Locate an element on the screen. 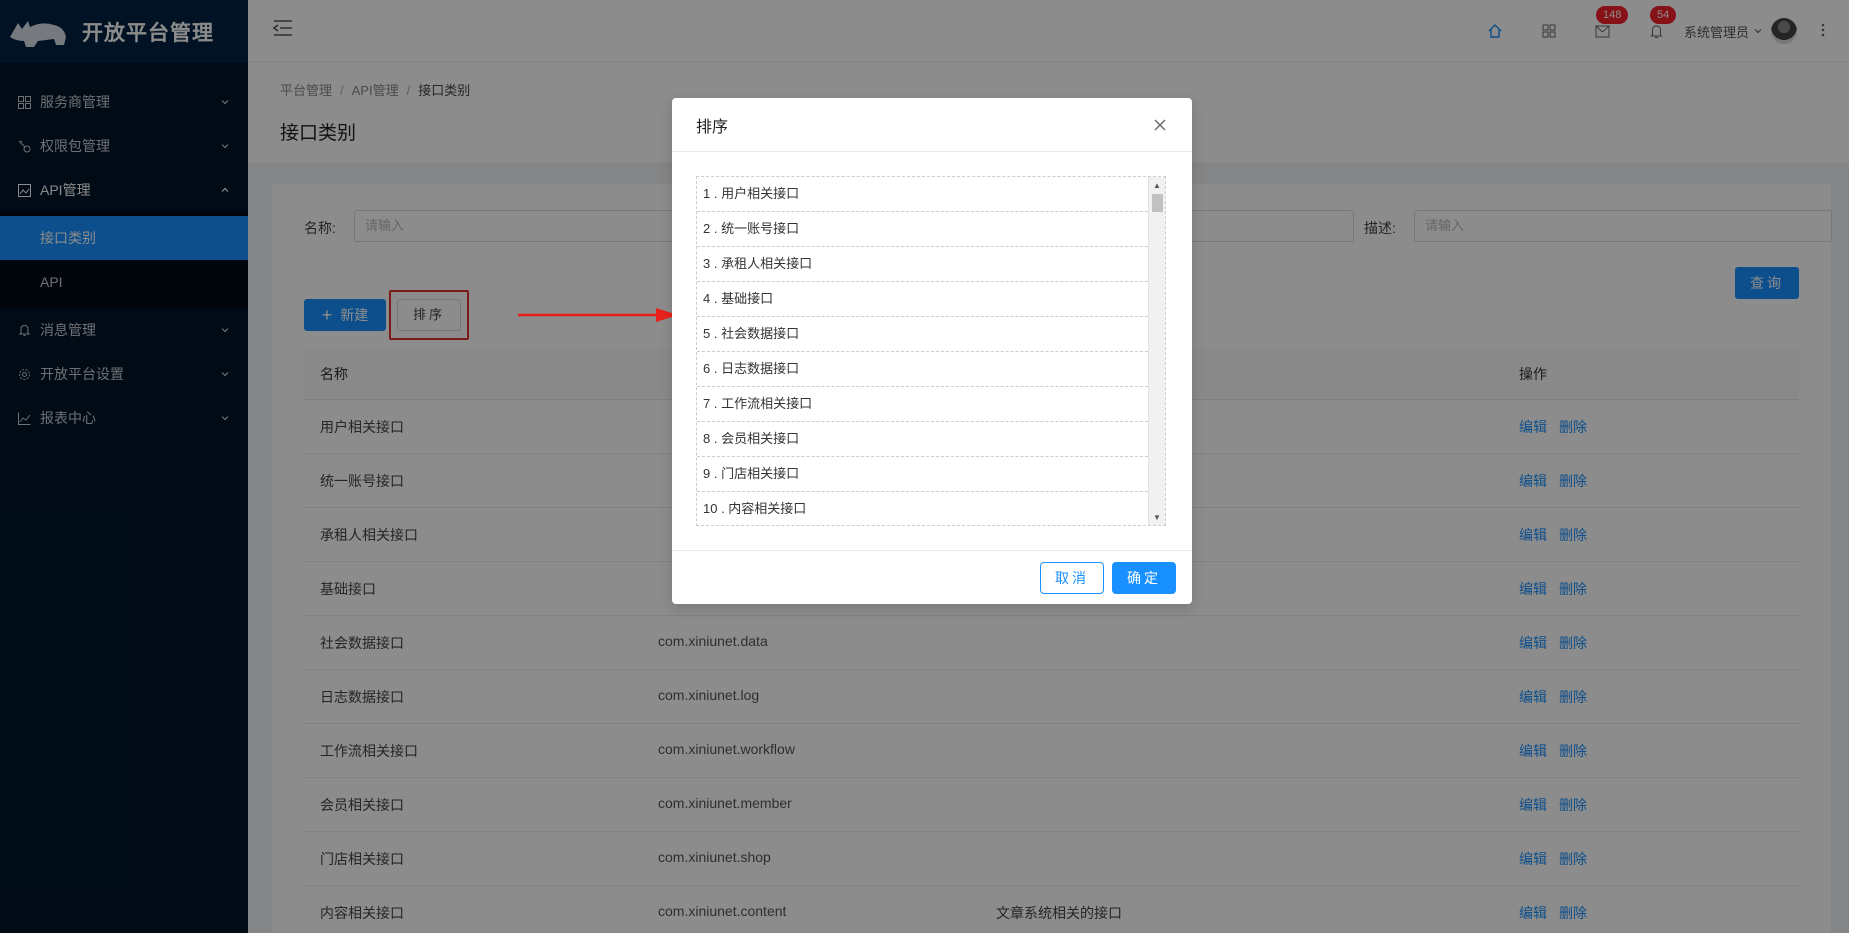 This screenshot has width=1849, height=933. scrollbar: ▲ ▼ is located at coordinates (1156, 351).